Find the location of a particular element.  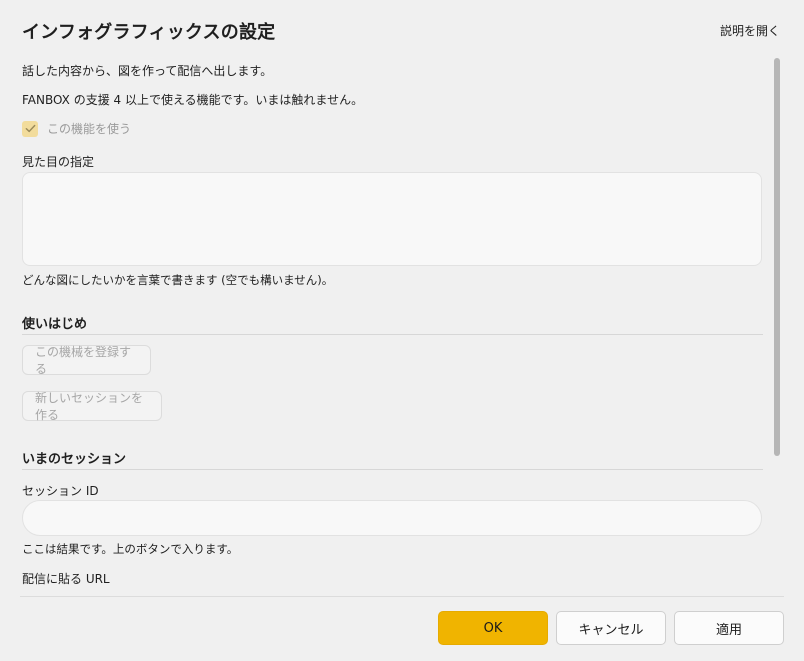

feature-description: 話した内容から、図を作って配信へ出します。 is located at coordinates (147, 71).